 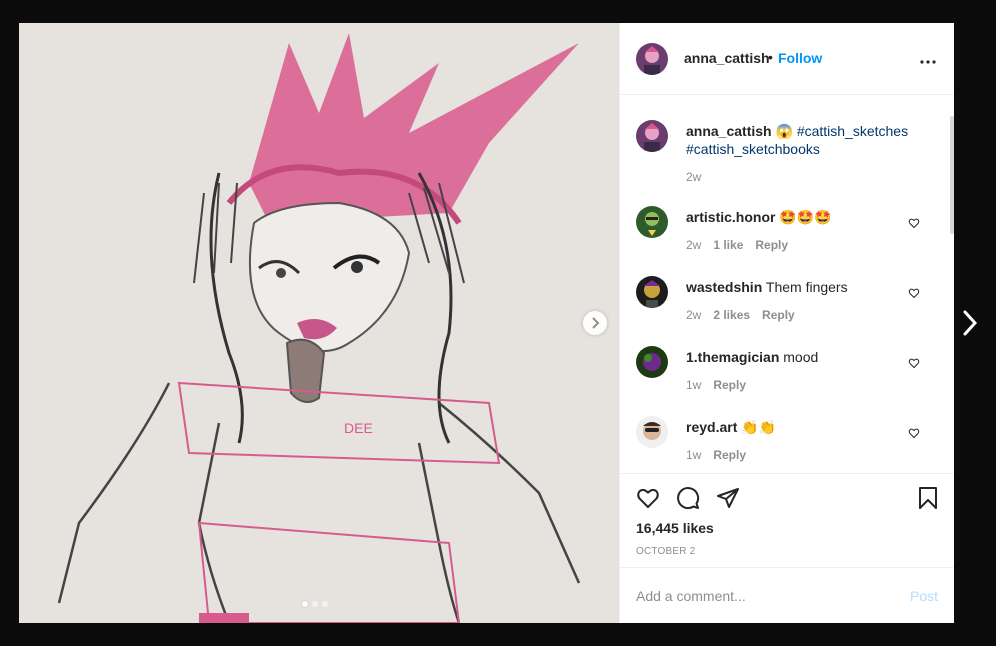 What do you see at coordinates (928, 60) in the screenshot?
I see `more-options-icon` at bounding box center [928, 60].